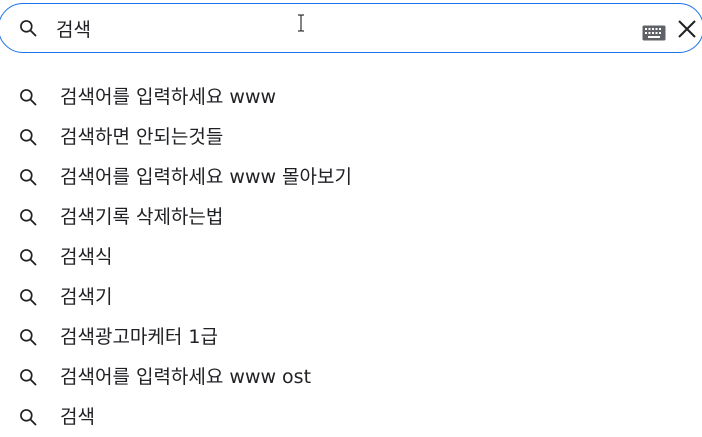 The width and height of the screenshot is (702, 437). What do you see at coordinates (351, 217) in the screenshot?
I see `suggestion-item: 검색기록 삭제하는법` at bounding box center [351, 217].